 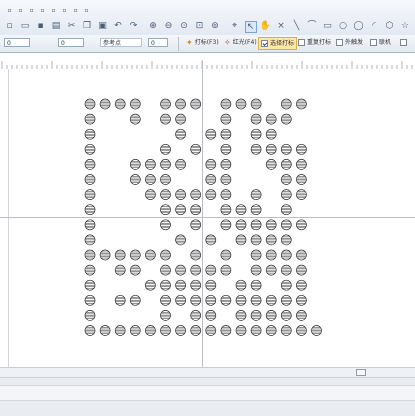 What do you see at coordinates (361, 372) in the screenshot?
I see `scrollbar-thumb` at bounding box center [361, 372].